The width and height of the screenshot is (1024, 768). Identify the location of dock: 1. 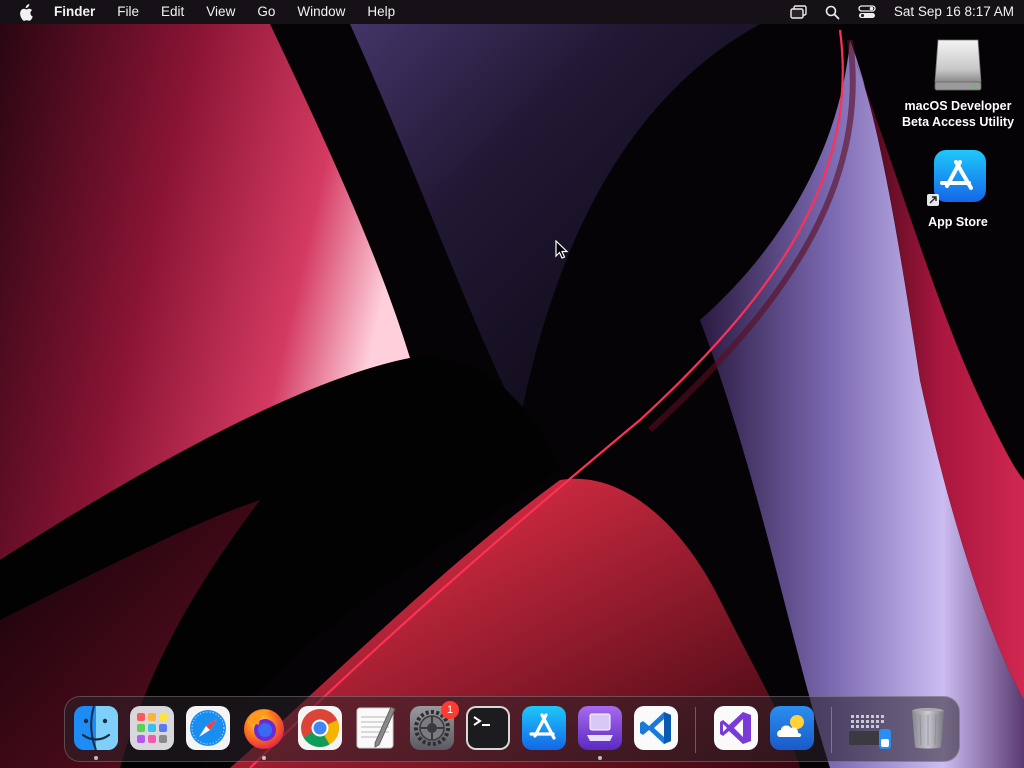
(512, 729).